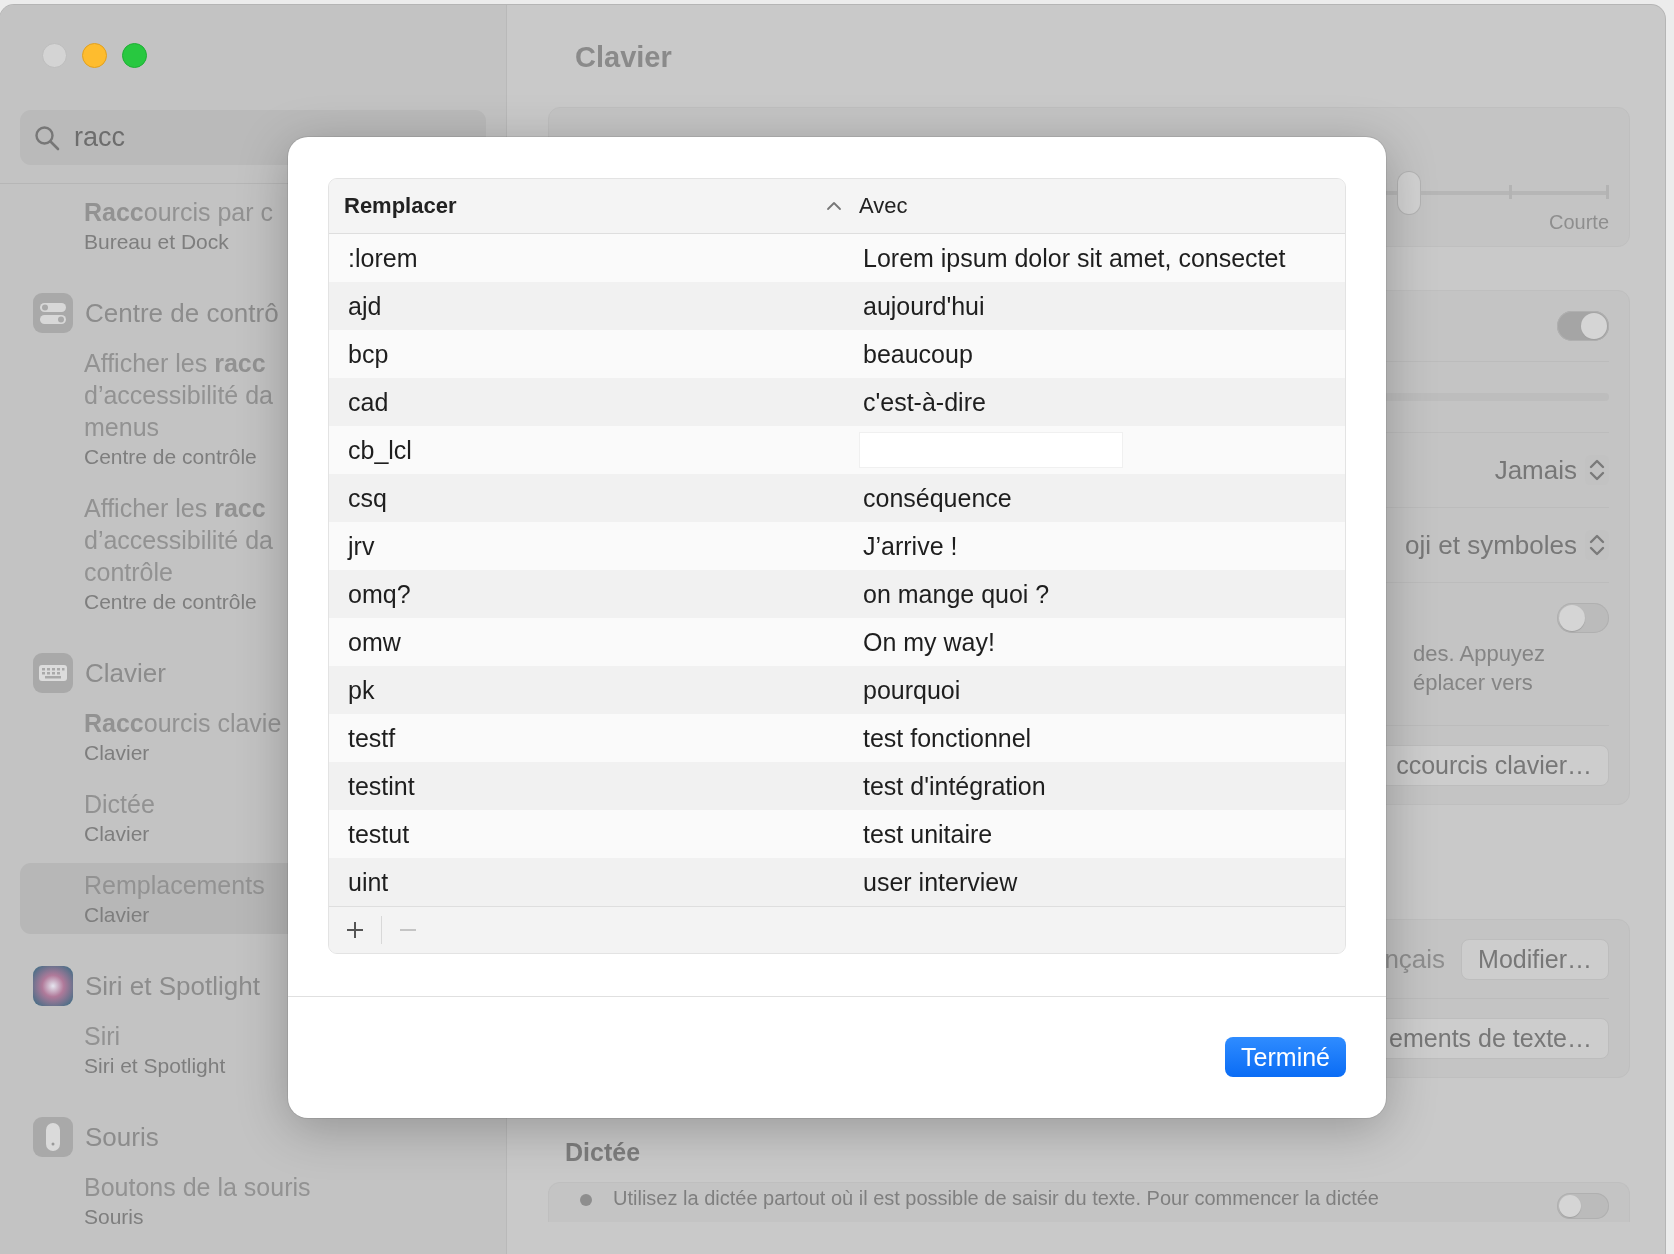  What do you see at coordinates (910, 546) in the screenshot?
I see `table-cell: J’arrive !` at bounding box center [910, 546].